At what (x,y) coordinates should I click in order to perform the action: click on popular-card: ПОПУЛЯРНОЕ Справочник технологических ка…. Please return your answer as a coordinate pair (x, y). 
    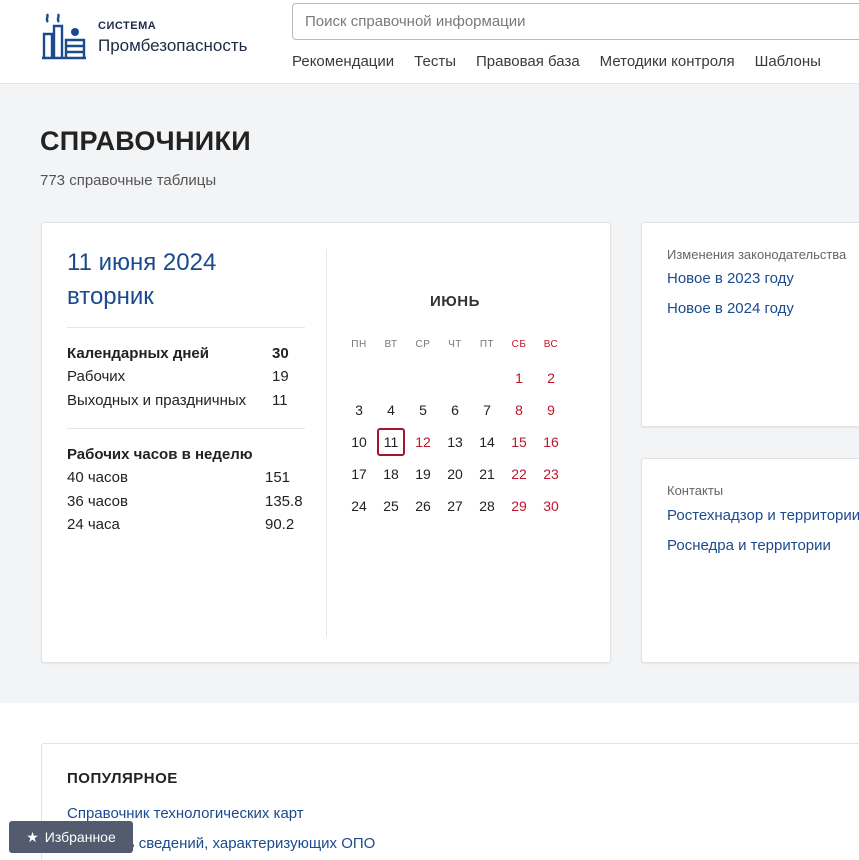
    Looking at the image, I should click on (450, 801).